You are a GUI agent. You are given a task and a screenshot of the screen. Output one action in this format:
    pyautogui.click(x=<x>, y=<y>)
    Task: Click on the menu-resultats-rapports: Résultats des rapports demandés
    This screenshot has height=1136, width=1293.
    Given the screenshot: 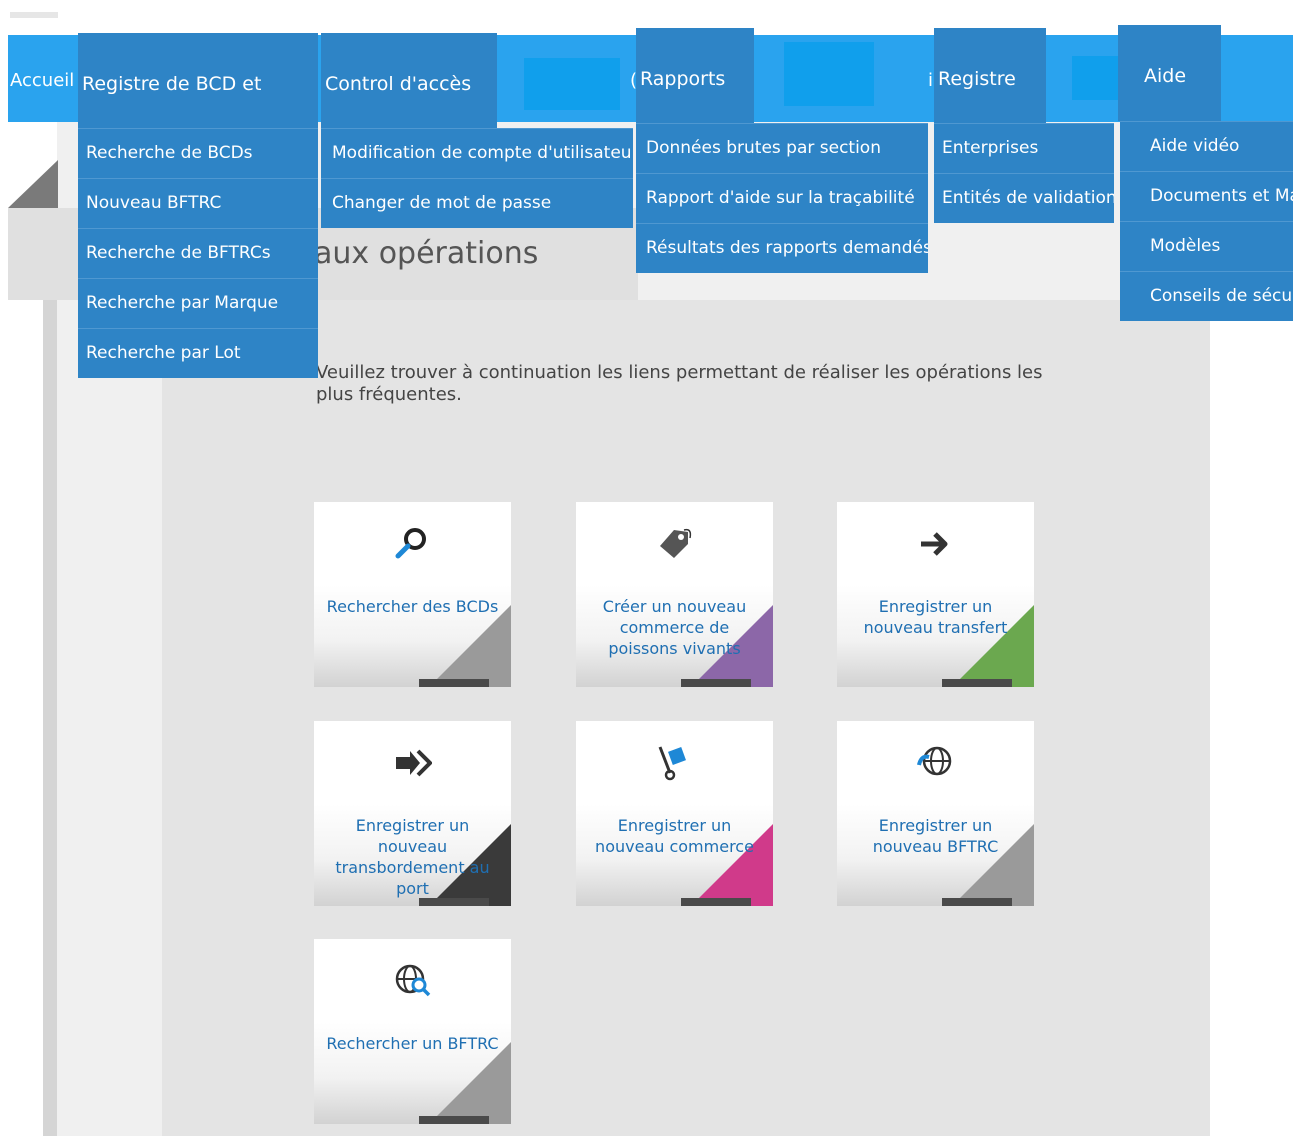 What is the action you would take?
    pyautogui.click(x=782, y=248)
    